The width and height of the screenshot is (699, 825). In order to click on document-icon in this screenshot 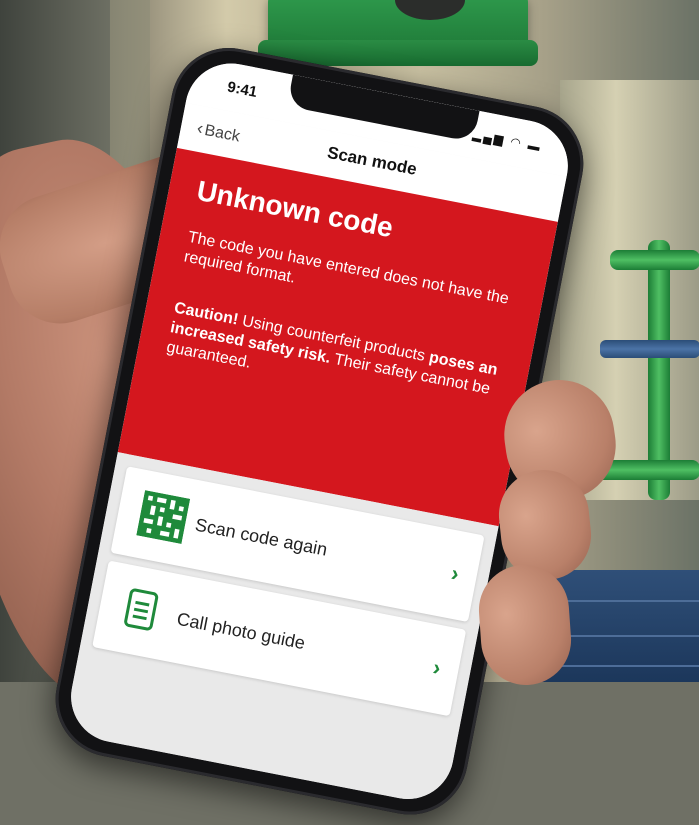, I will do `click(141, 609)`.